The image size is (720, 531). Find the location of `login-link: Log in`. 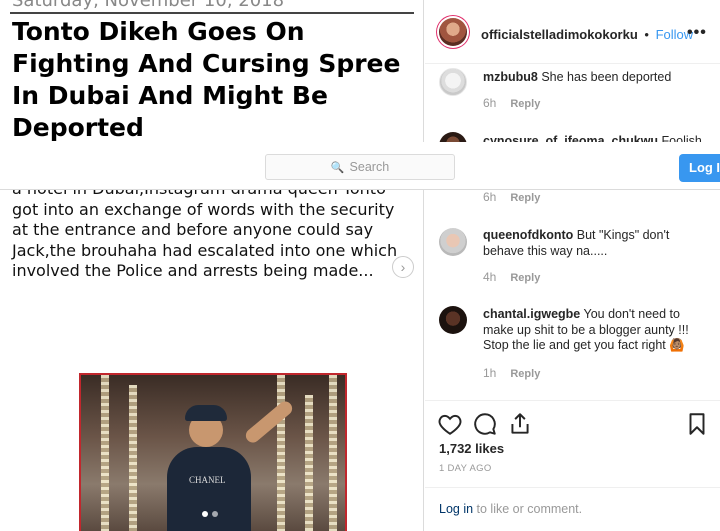

login-link: Log in is located at coordinates (456, 509).